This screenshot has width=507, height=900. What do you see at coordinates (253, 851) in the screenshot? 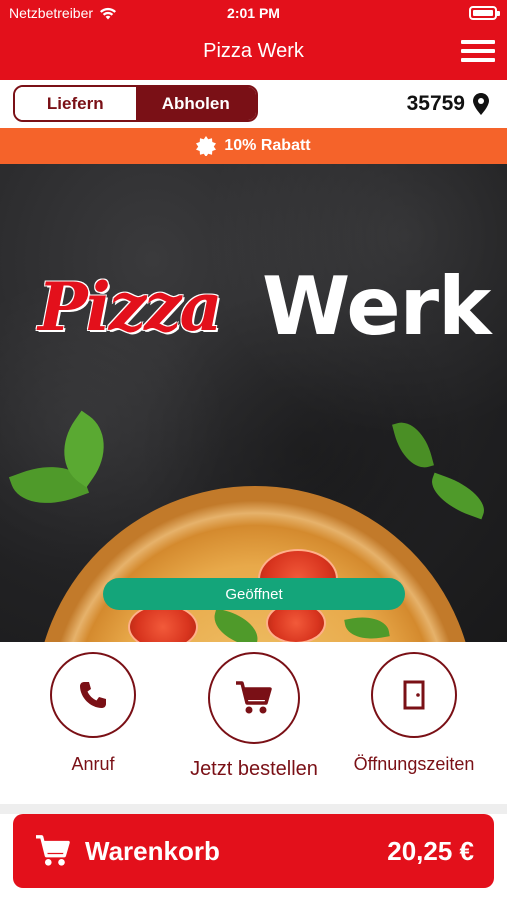
I see `cart-button: Warenkorb 20,25 €` at bounding box center [253, 851].